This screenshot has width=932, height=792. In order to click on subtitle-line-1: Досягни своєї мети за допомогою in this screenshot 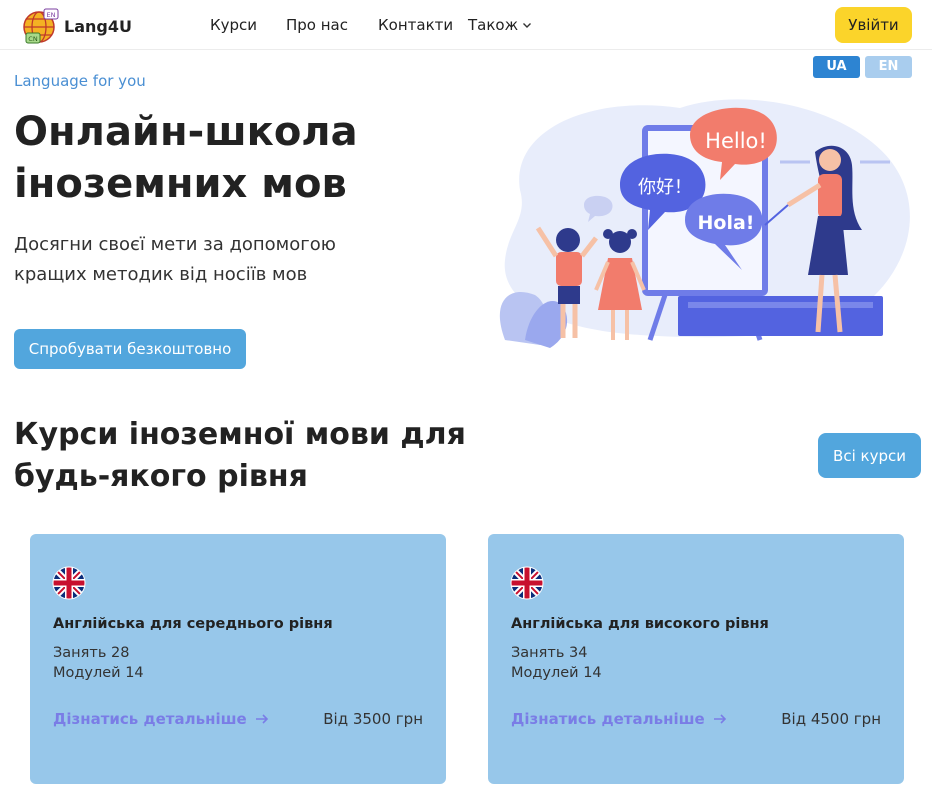, I will do `click(175, 244)`.